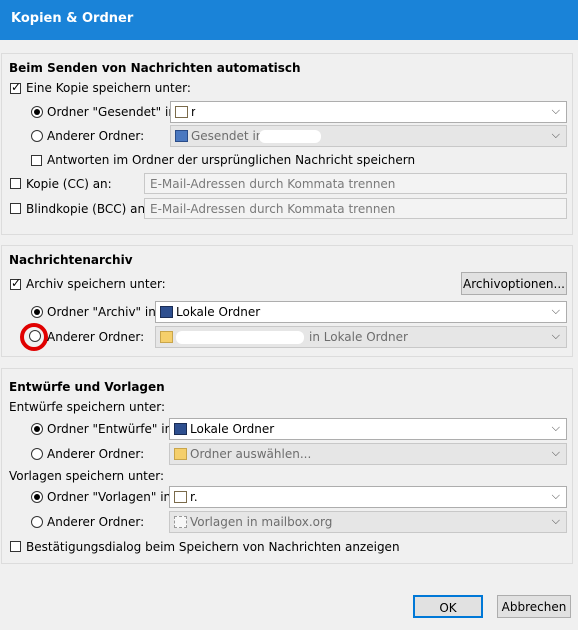 The image size is (578, 630). I want to click on archive-other-folder-label: Anderer Ordner:, so click(96, 337).